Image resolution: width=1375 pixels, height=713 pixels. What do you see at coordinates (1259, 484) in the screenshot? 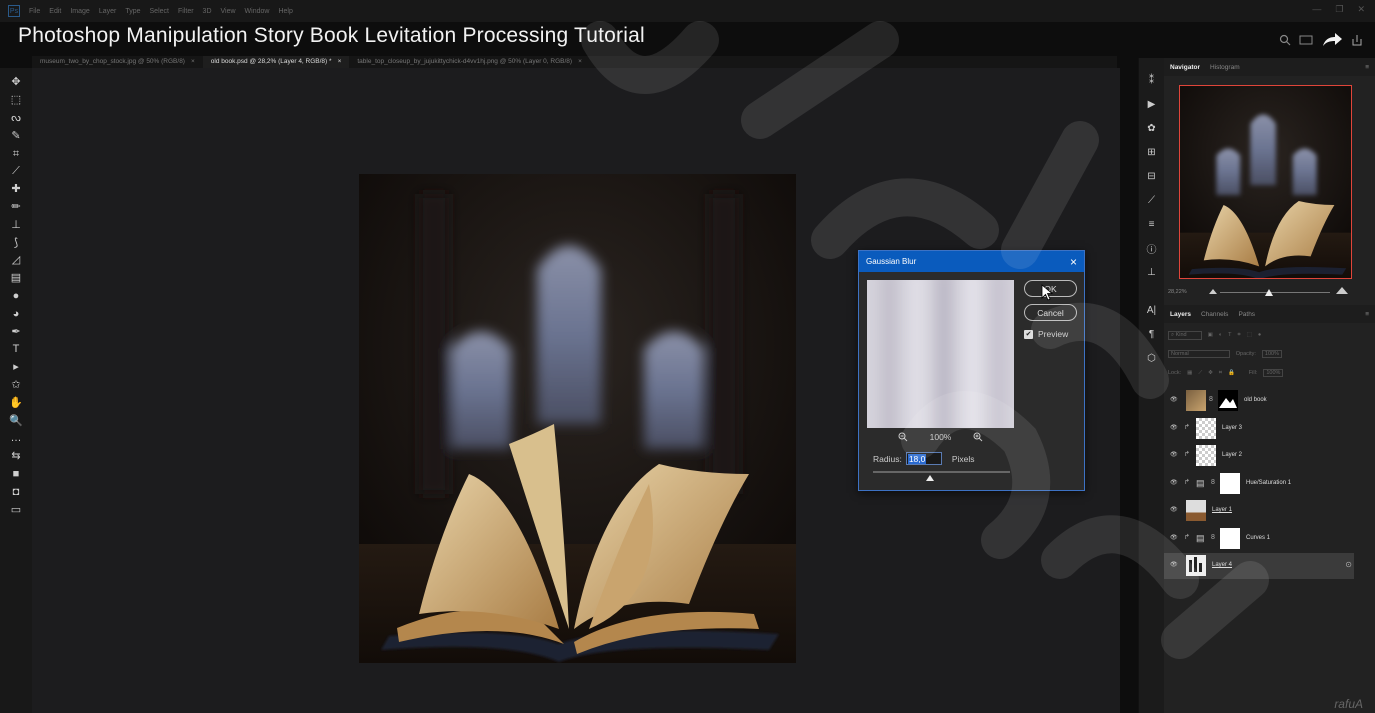
I see `layer-row: 👁 ↱ ▤ 8 Hue/Saturation 1` at bounding box center [1259, 484].